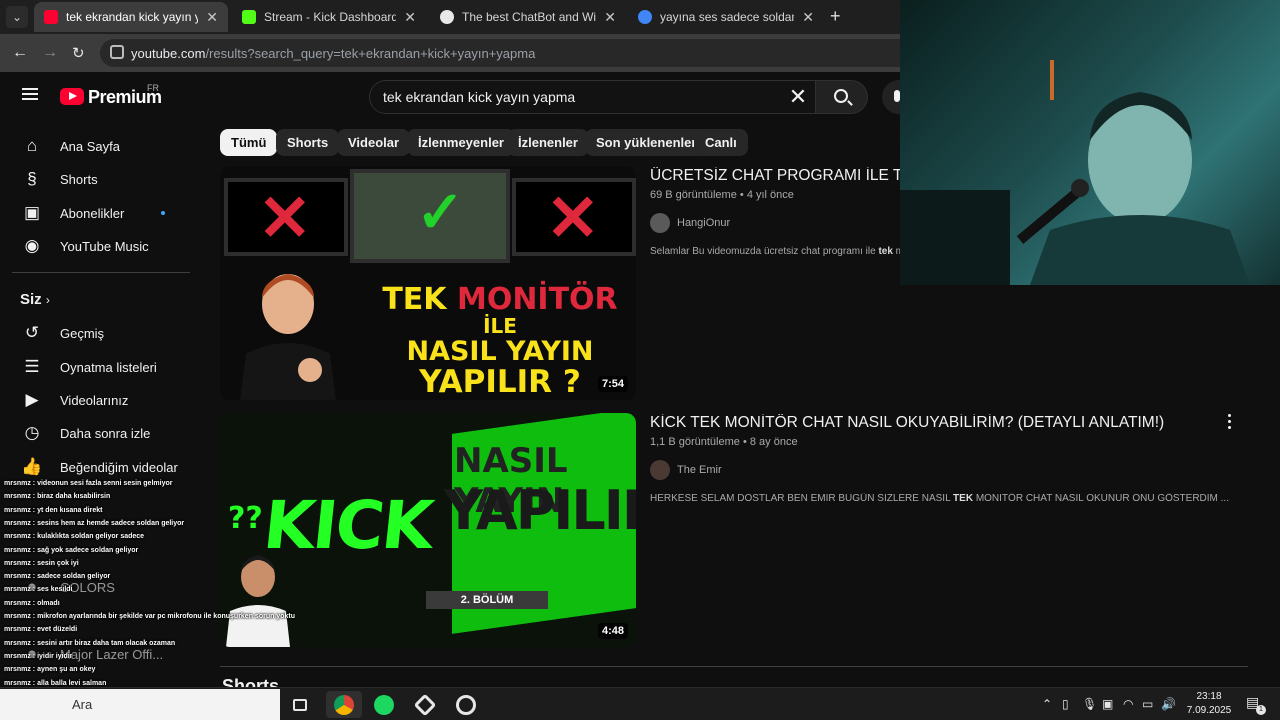  Describe the element at coordinates (592, 97) in the screenshot. I see `search-input: tek ekrandan kick yayın yapma ✕` at that location.